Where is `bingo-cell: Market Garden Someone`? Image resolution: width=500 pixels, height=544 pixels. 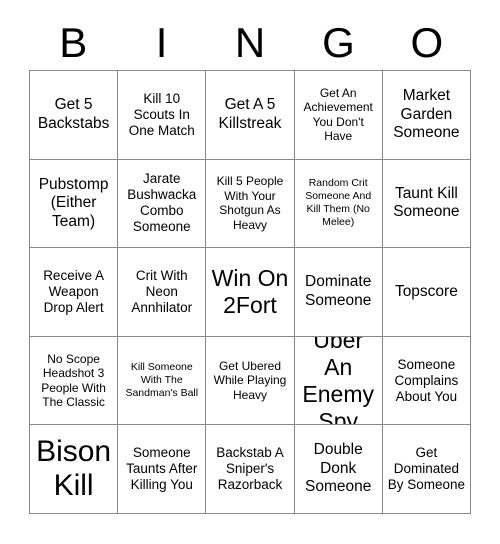 bingo-cell: Market Garden Someone is located at coordinates (426, 115).